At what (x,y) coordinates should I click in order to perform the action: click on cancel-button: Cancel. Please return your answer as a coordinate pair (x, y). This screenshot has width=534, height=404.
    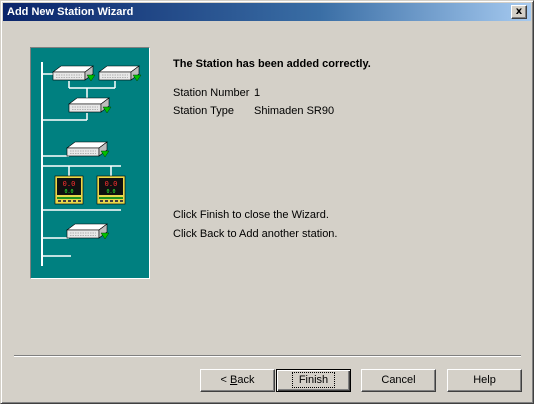
    Looking at the image, I should click on (398, 380).